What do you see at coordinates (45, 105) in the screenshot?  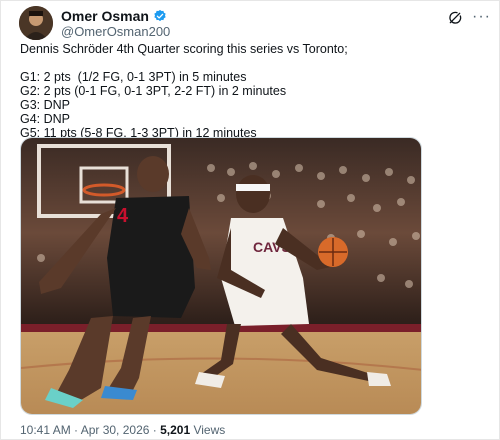 I see `tweet-line: G3: DNP` at bounding box center [45, 105].